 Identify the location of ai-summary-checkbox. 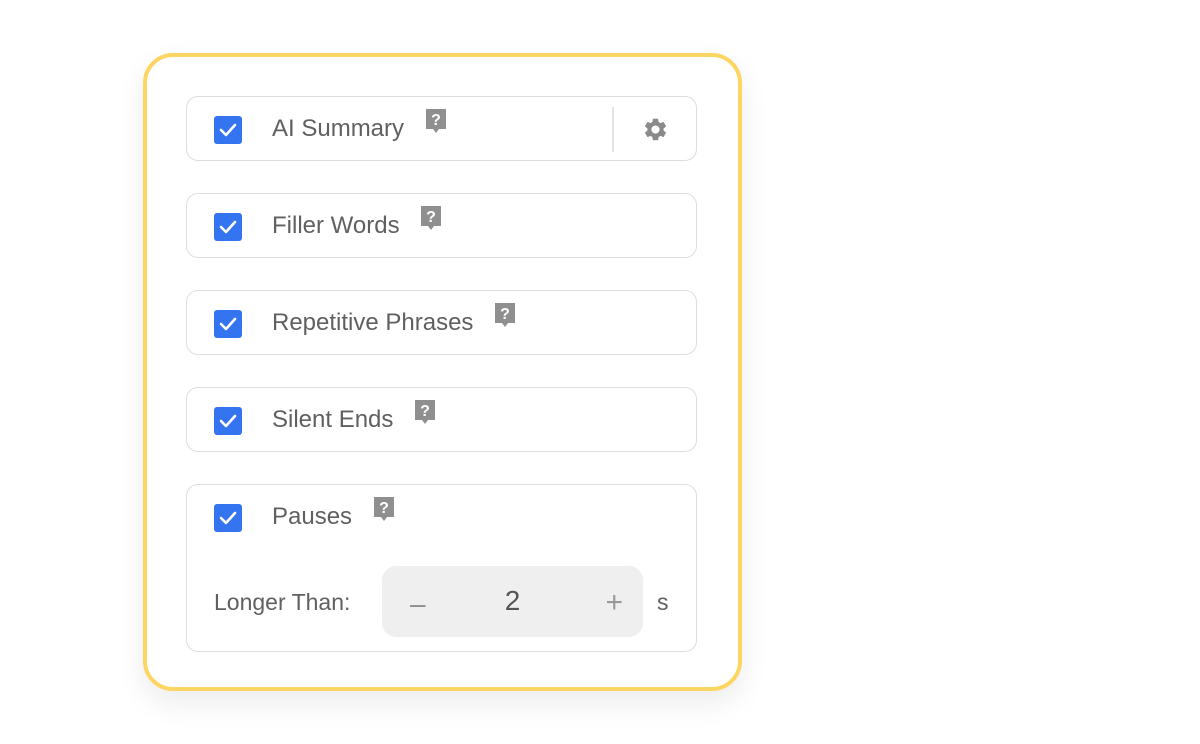
(228, 130).